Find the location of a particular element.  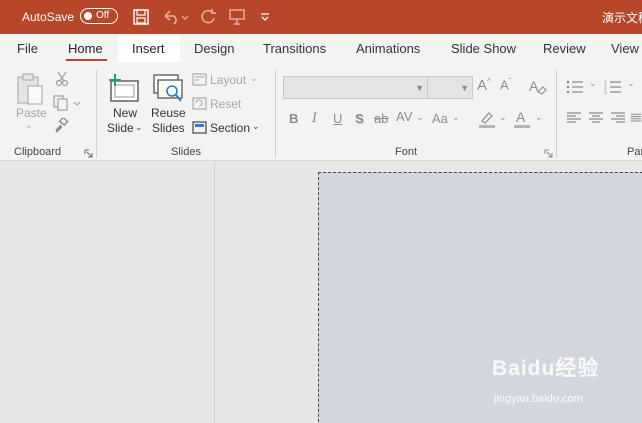

align-center-button is located at coordinates (596, 118).